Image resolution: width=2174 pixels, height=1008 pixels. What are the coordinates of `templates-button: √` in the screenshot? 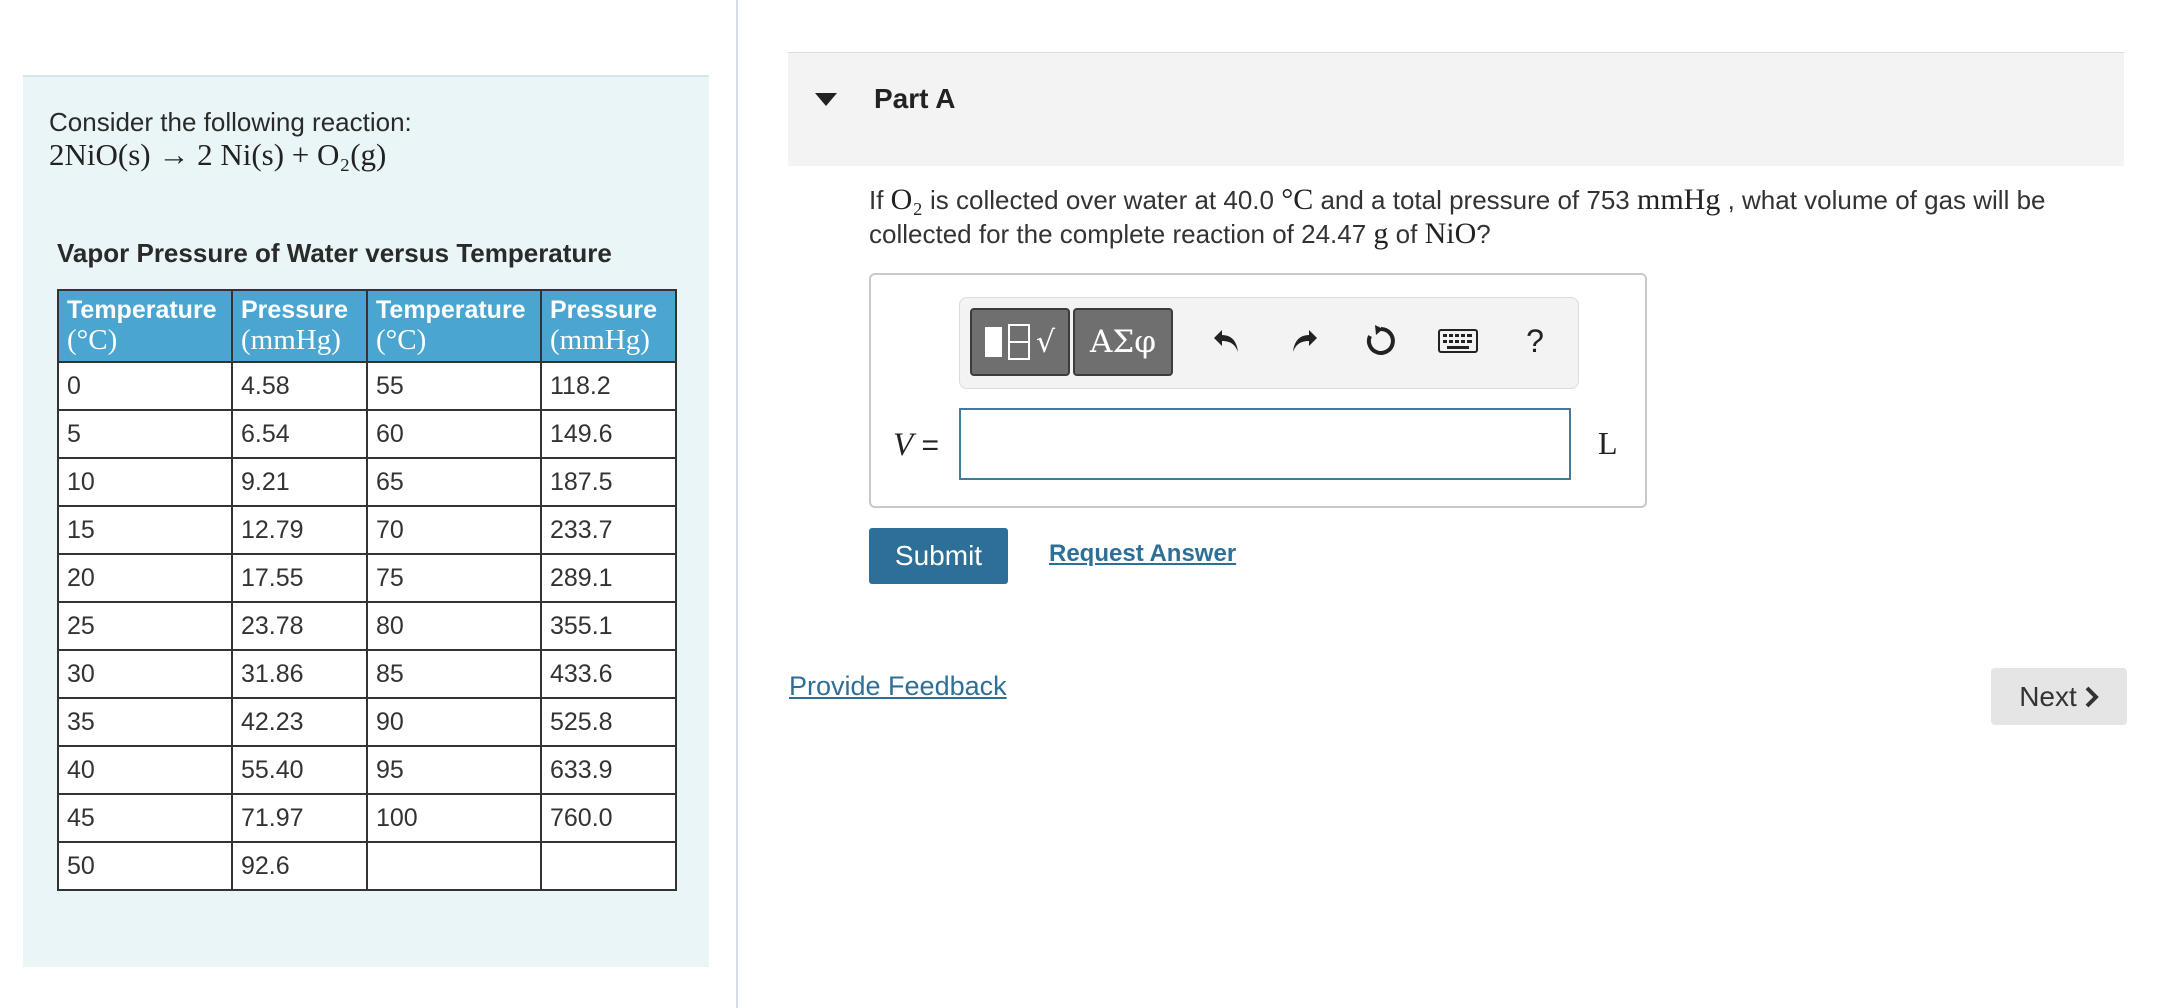 It's located at (1020, 342).